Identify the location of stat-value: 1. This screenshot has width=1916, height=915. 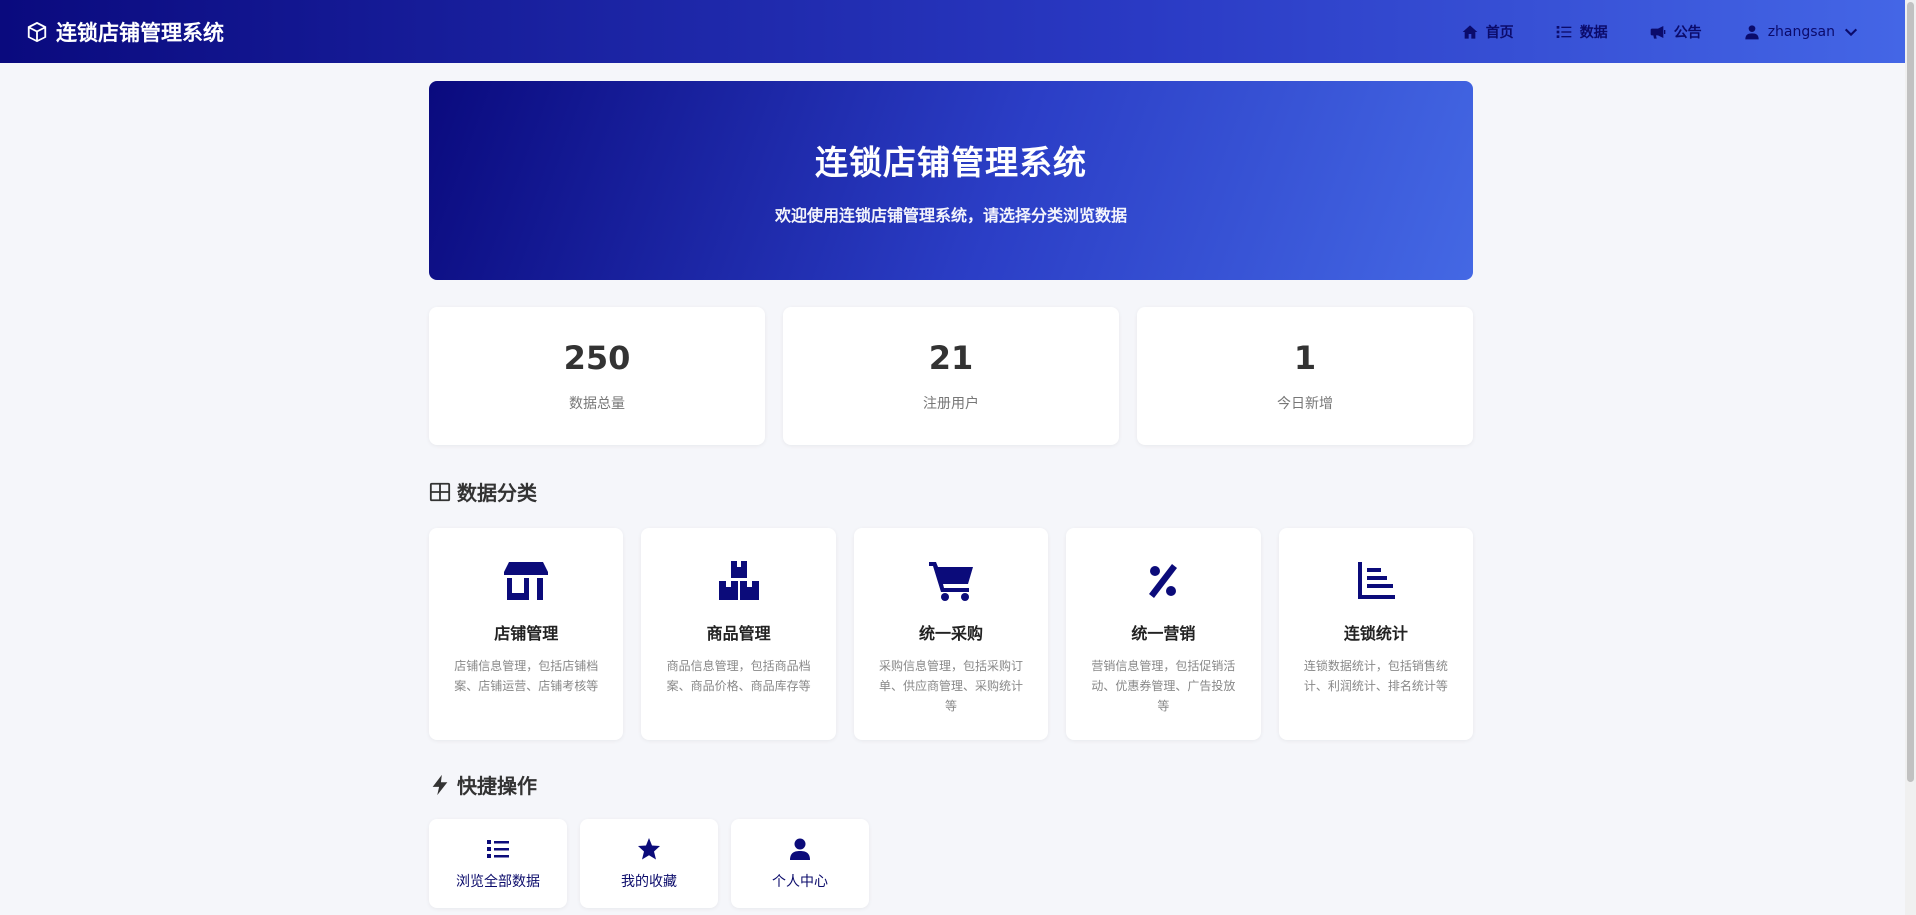
(1305, 358).